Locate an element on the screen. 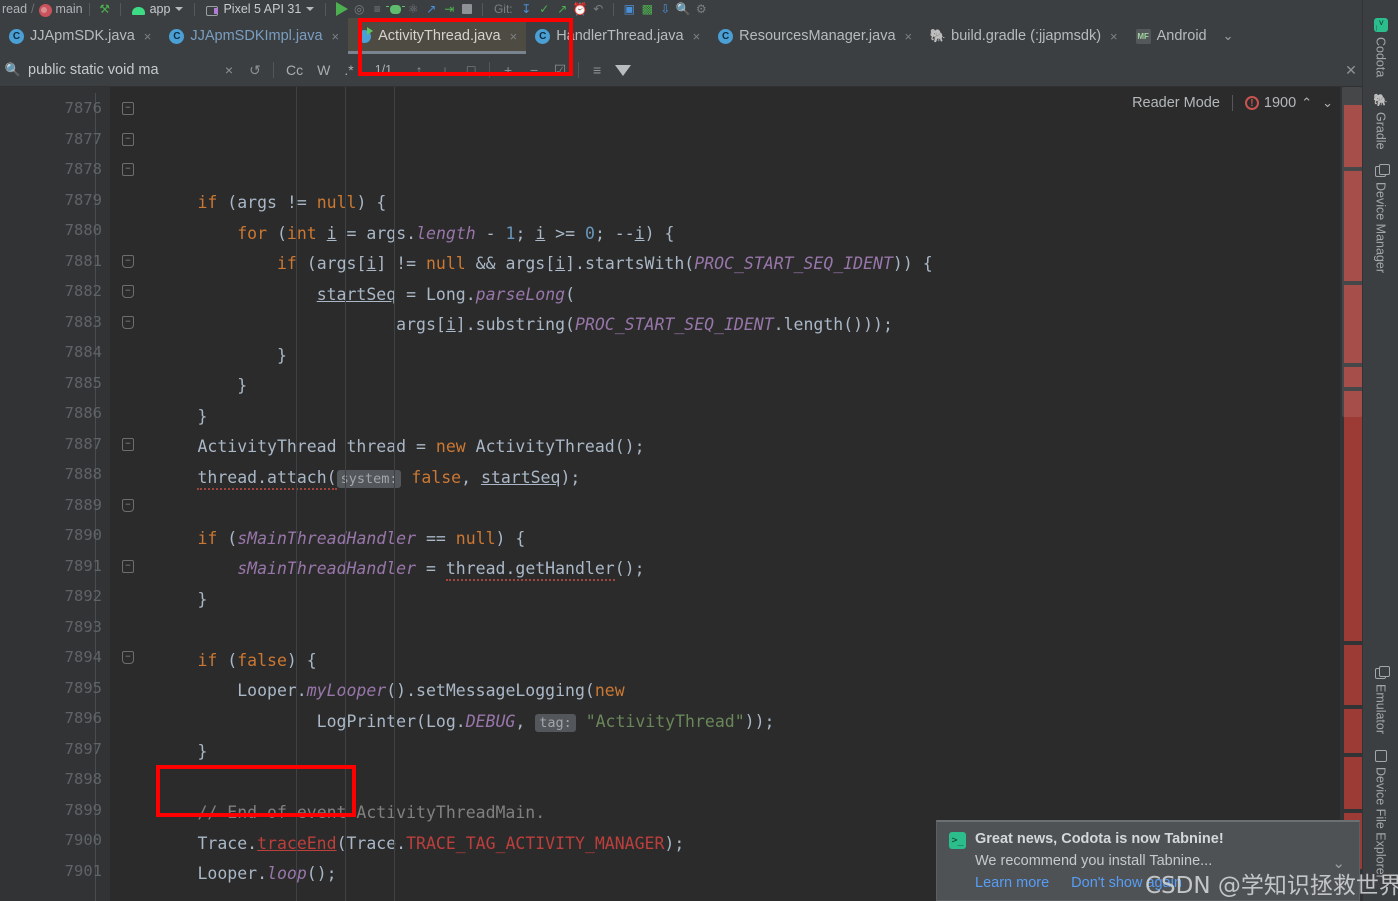 The image size is (1398, 901). code-line: thread.attach(system: false, startSeq); is located at coordinates (758, 478).